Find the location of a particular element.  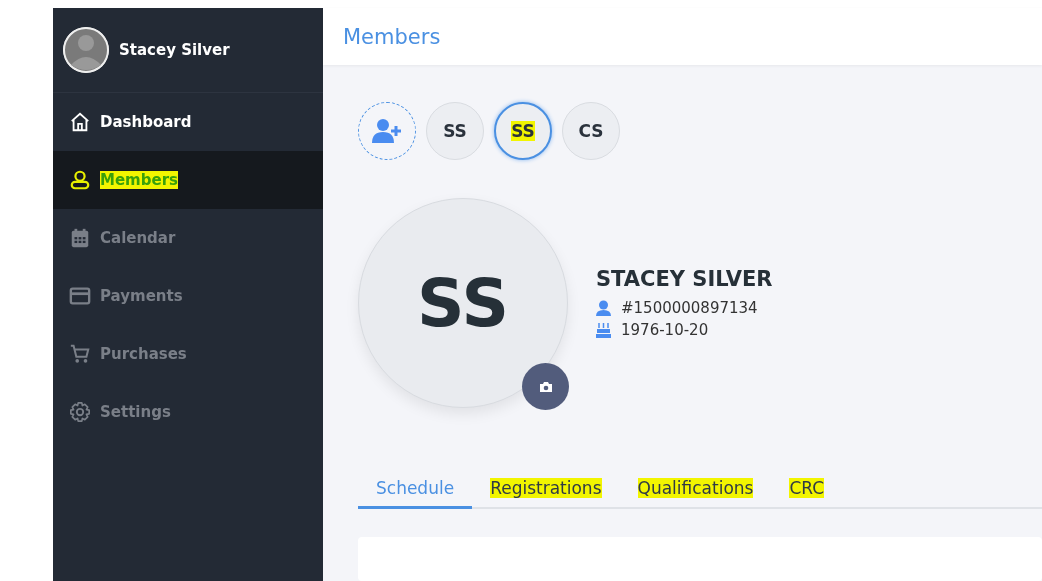

tab: Registrations is located at coordinates (546, 489).